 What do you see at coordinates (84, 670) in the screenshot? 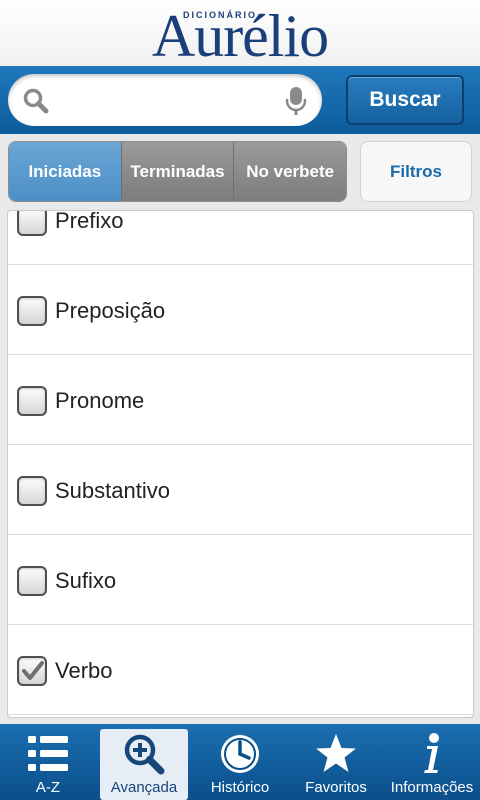
I see `list-item-label: Verbo` at bounding box center [84, 670].